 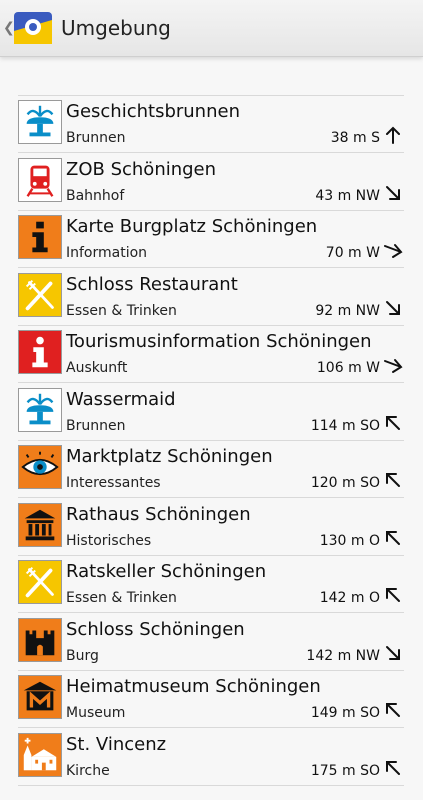 I want to click on poi-distance: 38 m S, so click(x=355, y=138).